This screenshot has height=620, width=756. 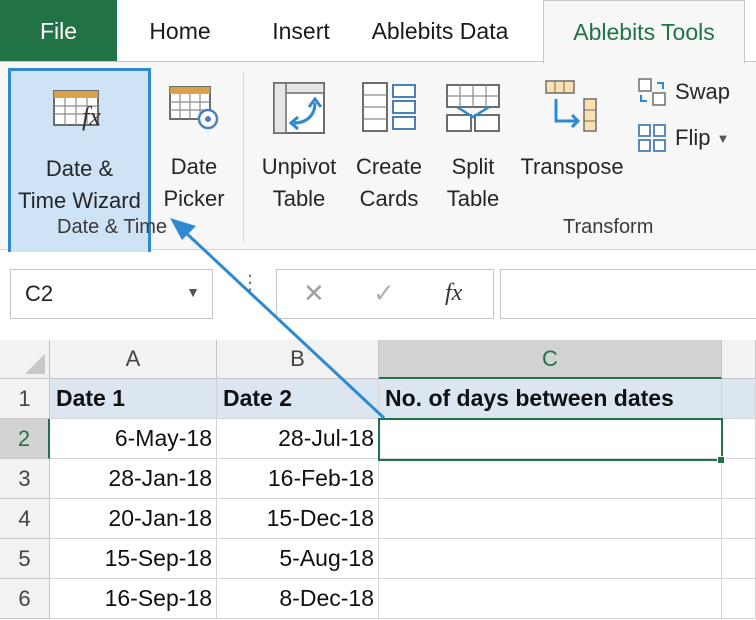 What do you see at coordinates (550, 439) in the screenshot?
I see `active-cell-border` at bounding box center [550, 439].